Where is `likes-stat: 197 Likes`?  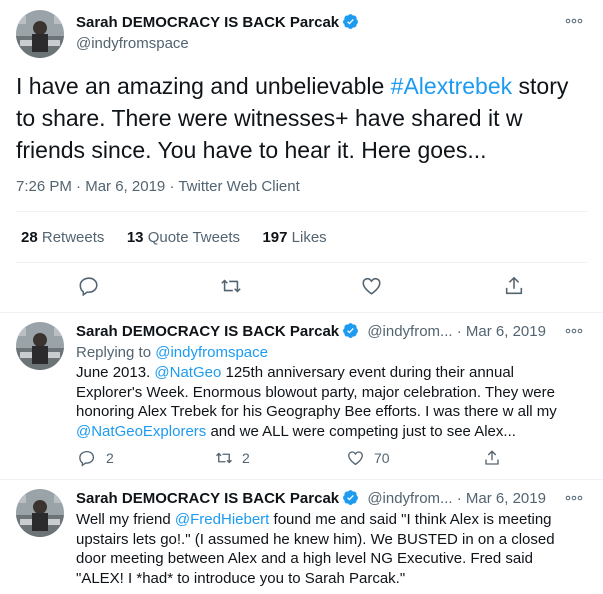
likes-stat: 197 Likes is located at coordinates (294, 237).